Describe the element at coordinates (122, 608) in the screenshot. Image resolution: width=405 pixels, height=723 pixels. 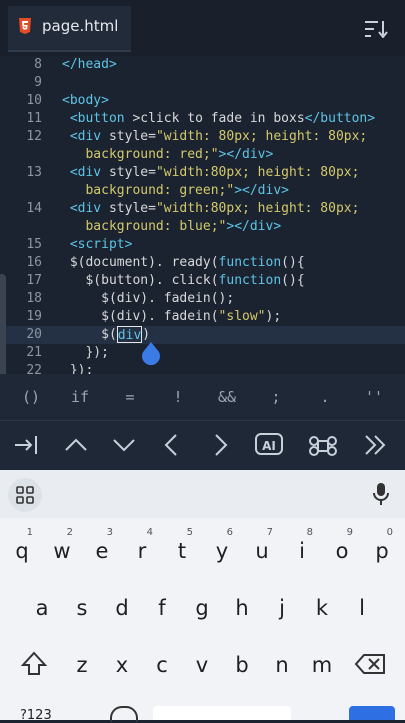
I see `key-d: d` at that location.